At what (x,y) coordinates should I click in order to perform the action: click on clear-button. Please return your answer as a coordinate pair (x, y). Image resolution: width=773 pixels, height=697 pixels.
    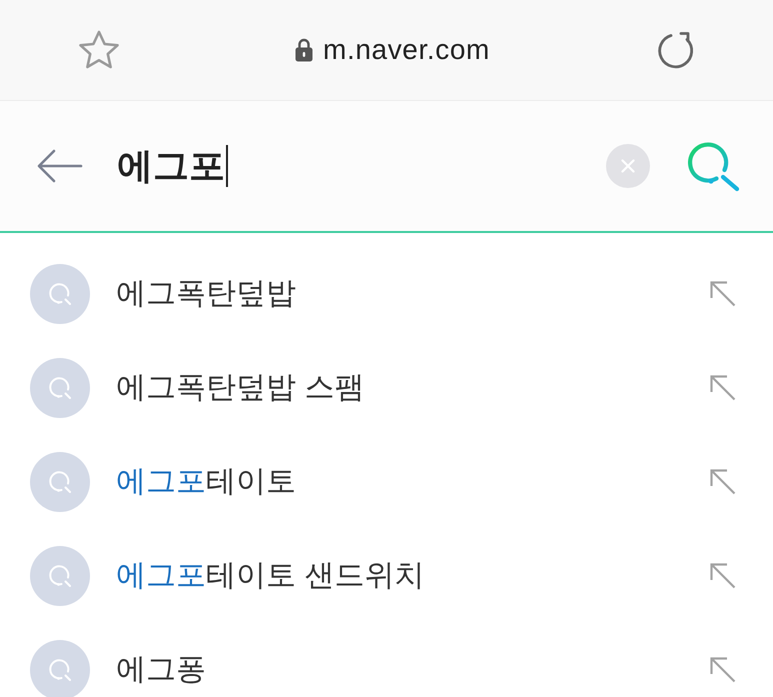
    Looking at the image, I should click on (628, 166).